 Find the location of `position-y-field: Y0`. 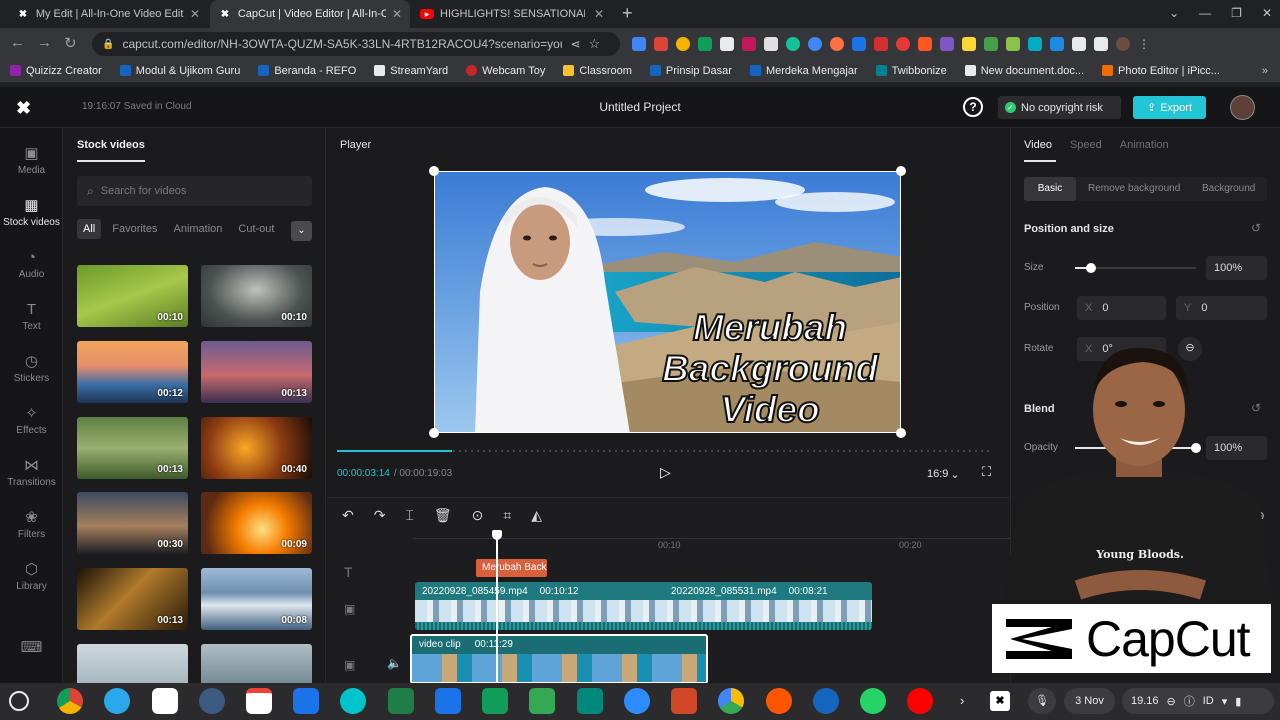

position-y-field: Y0 is located at coordinates (1221, 308).